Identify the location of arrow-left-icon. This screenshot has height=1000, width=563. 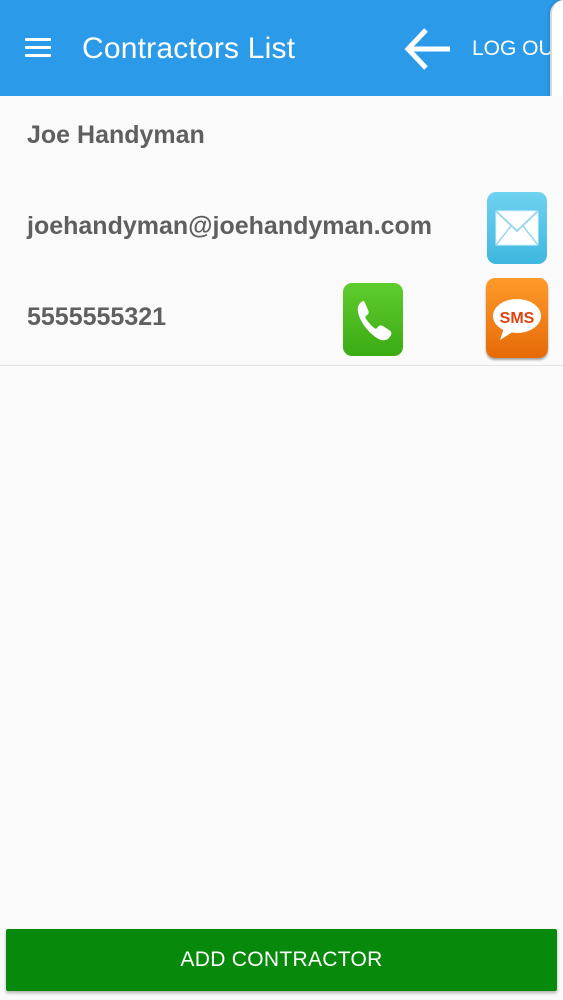
(428, 49).